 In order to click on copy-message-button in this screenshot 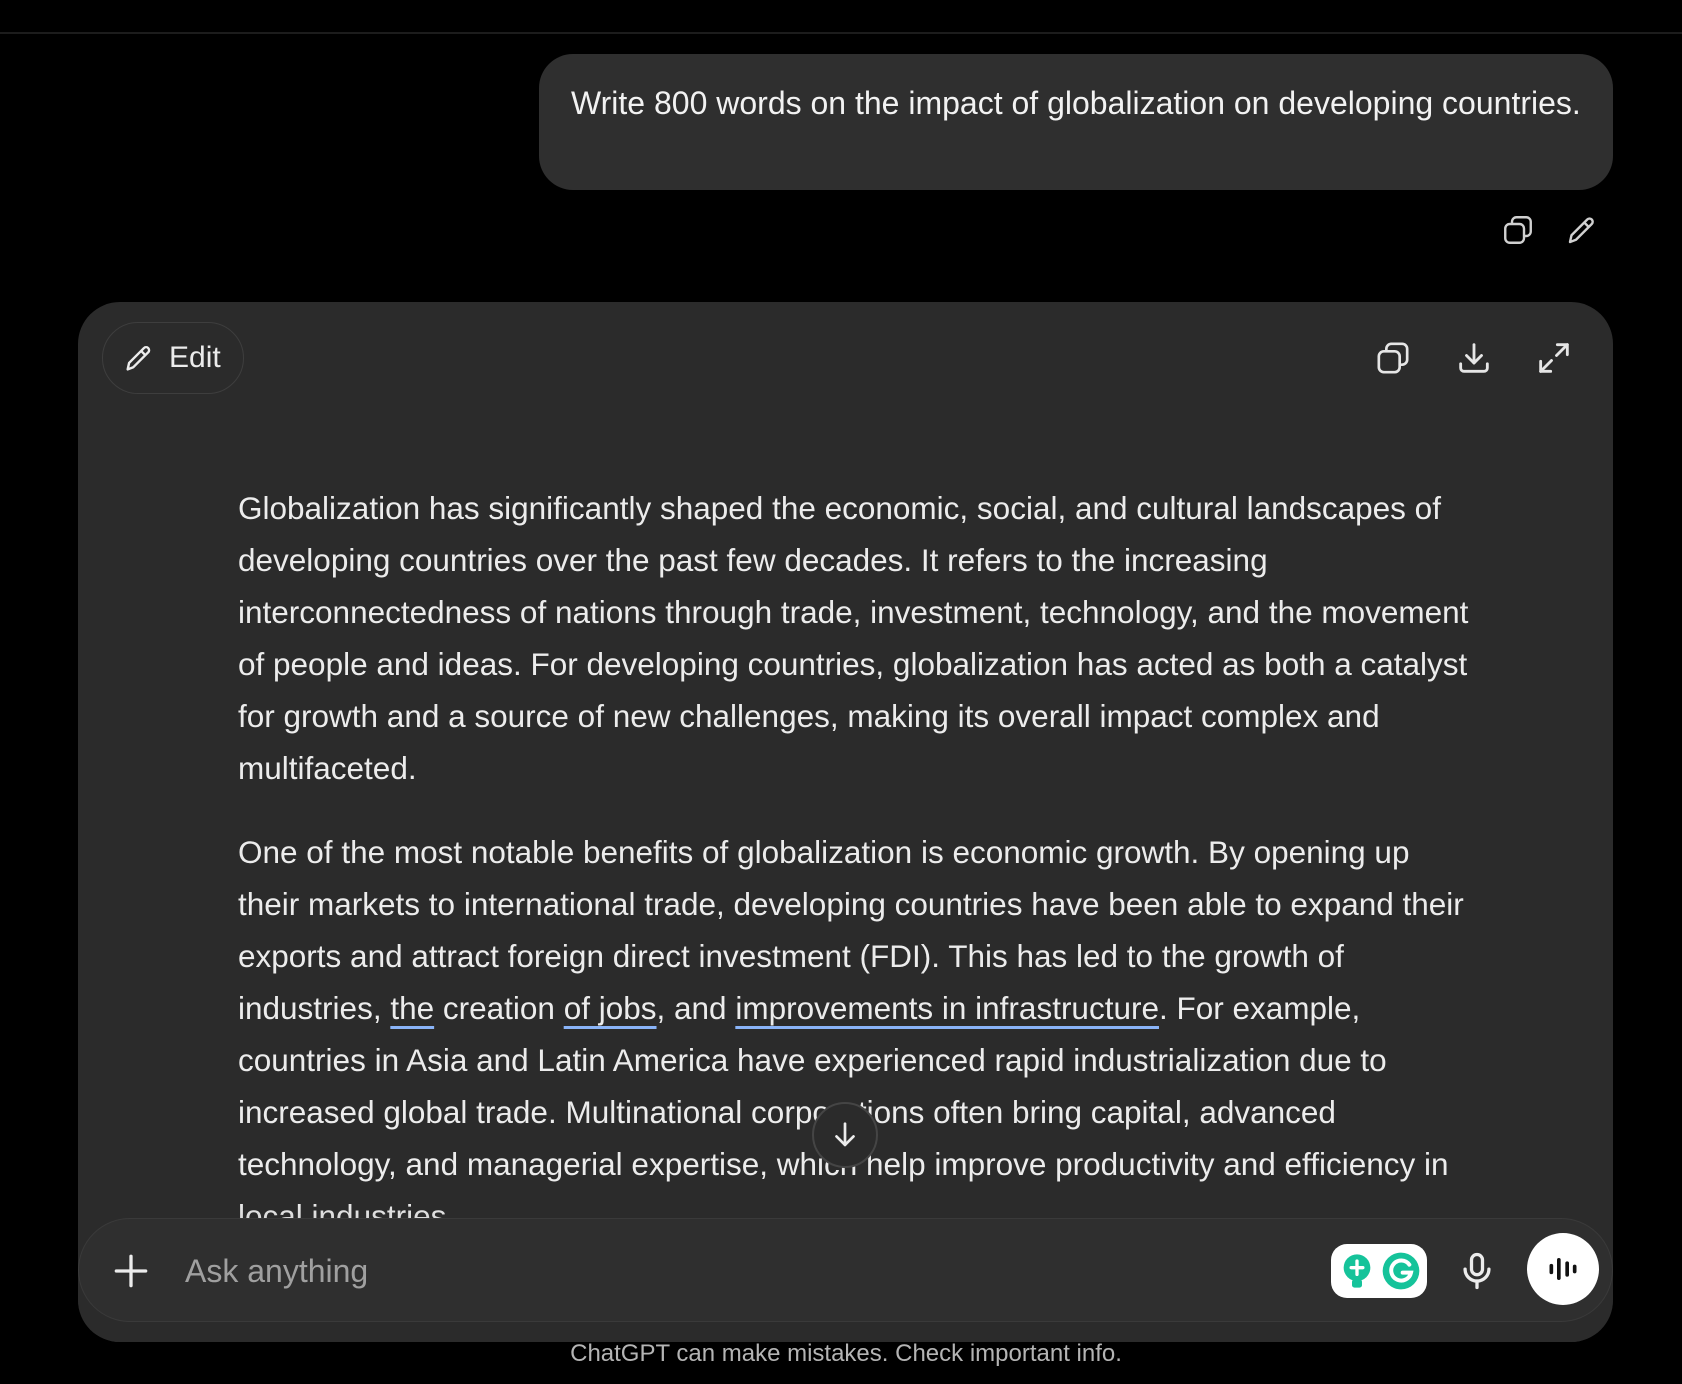, I will do `click(1518, 230)`.